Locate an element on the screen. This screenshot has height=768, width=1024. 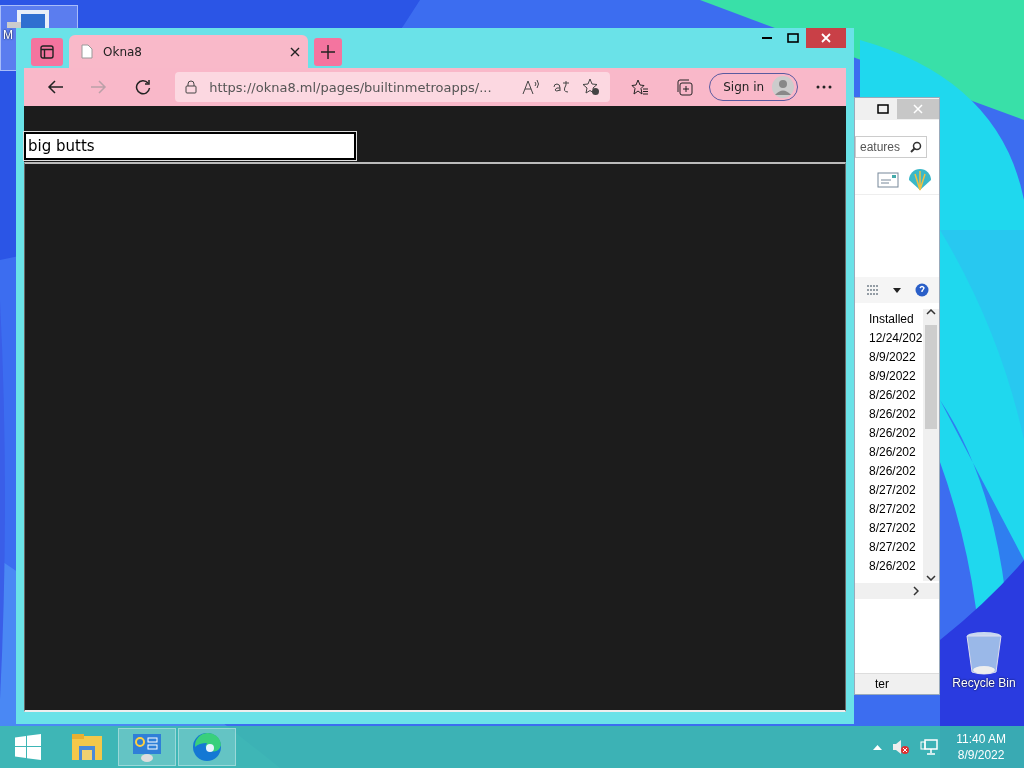
scroll-right-icon is located at coordinates (916, 591).